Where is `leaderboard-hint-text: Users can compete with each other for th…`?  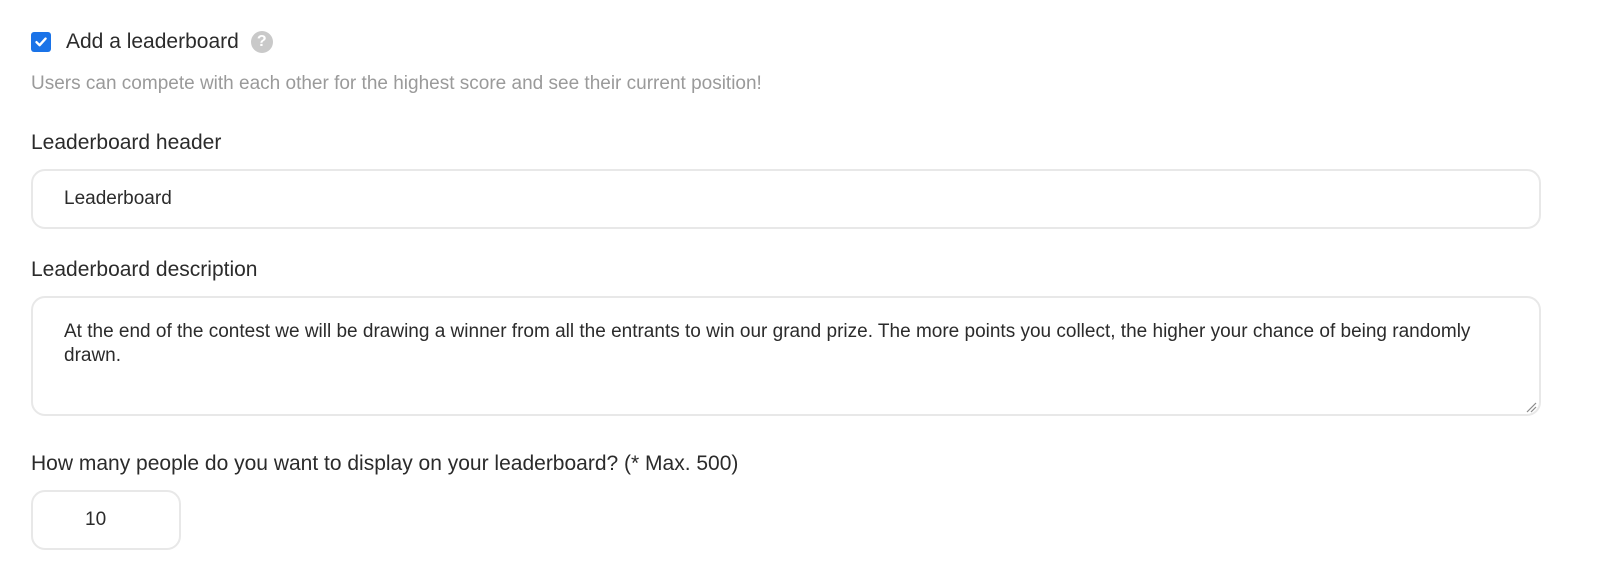 leaderboard-hint-text: Users can compete with each other for th… is located at coordinates (396, 83).